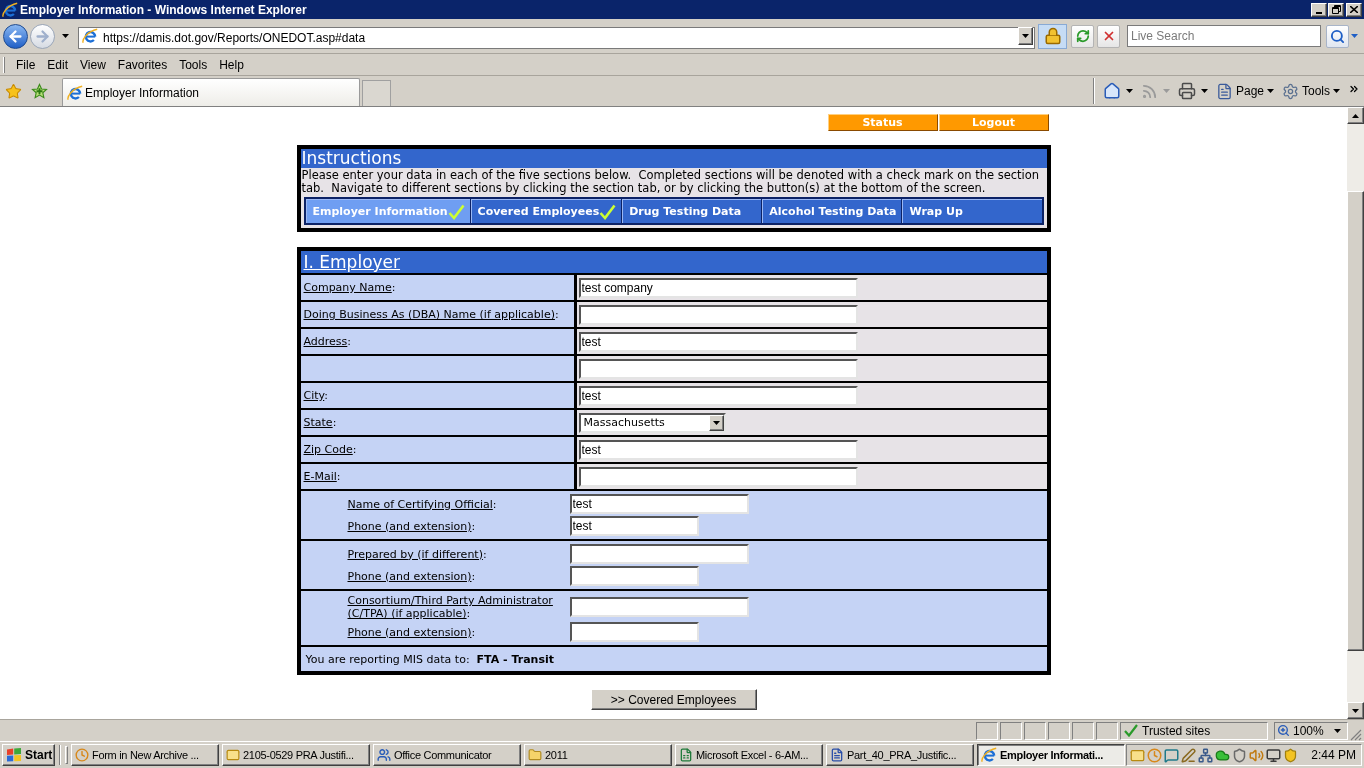  I want to click on search-button, so click(1337, 36).